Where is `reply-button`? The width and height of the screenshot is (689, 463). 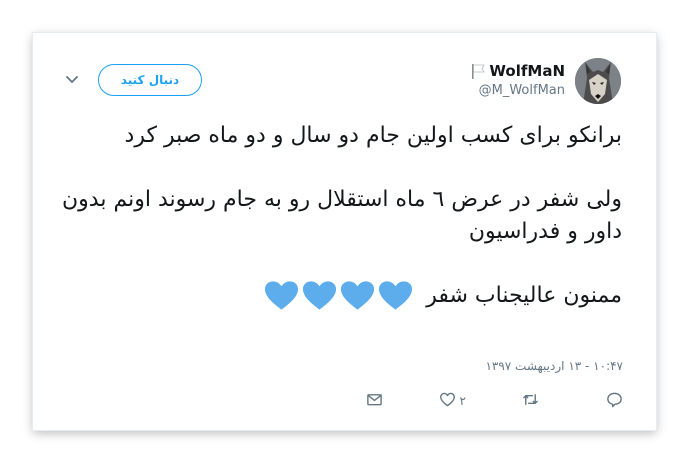 reply-button is located at coordinates (614, 401).